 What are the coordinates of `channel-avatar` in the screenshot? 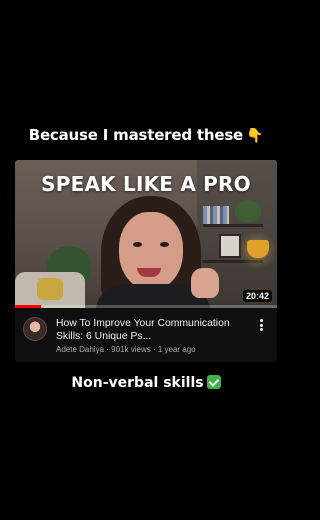 It's located at (35, 329).